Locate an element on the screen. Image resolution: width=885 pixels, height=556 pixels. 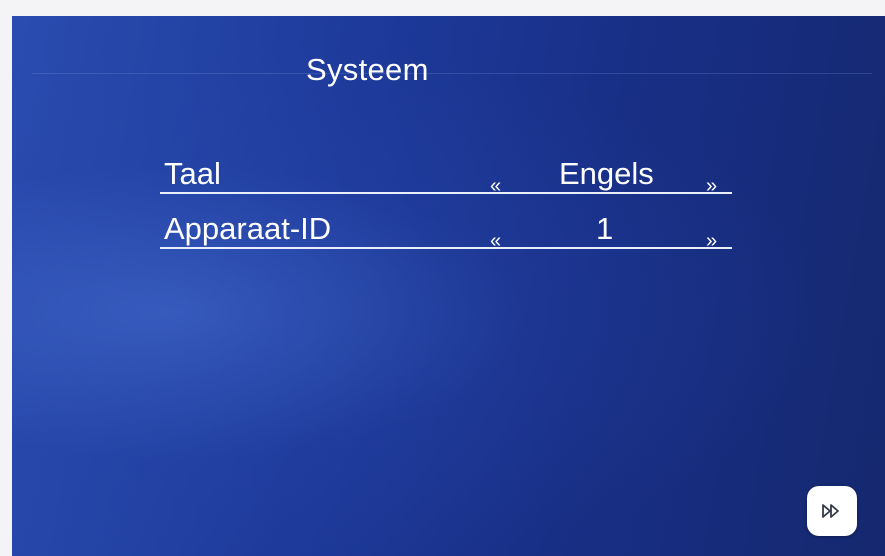
language-next-button: » is located at coordinates (711, 186).